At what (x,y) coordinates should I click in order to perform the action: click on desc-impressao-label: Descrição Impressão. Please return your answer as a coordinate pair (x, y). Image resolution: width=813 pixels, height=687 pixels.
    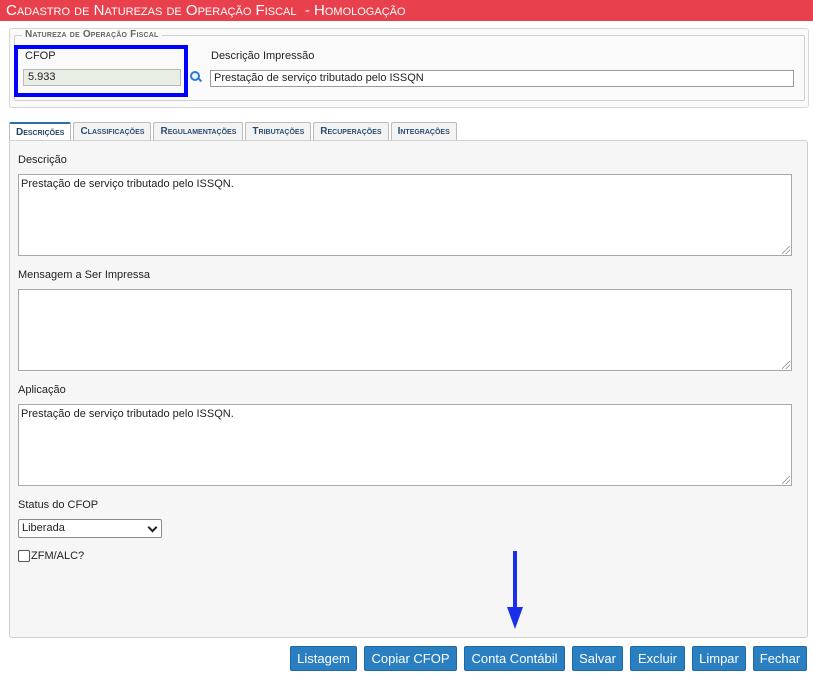
    Looking at the image, I should click on (263, 56).